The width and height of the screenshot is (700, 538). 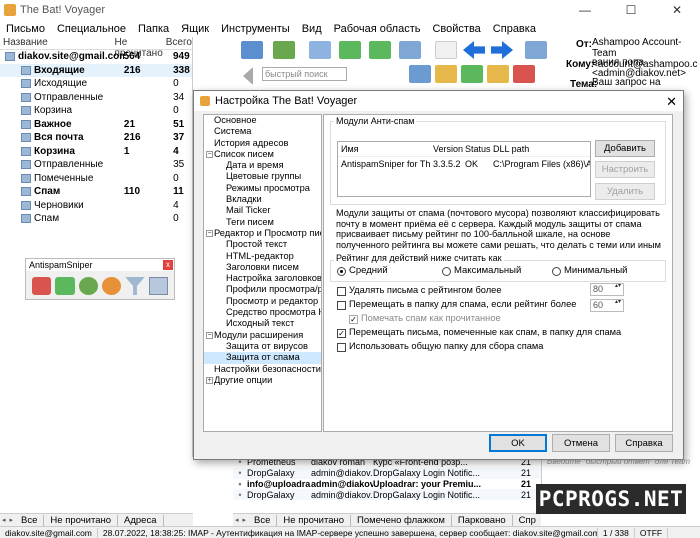 I want to click on view-tab: Все, so click(x=30, y=520).